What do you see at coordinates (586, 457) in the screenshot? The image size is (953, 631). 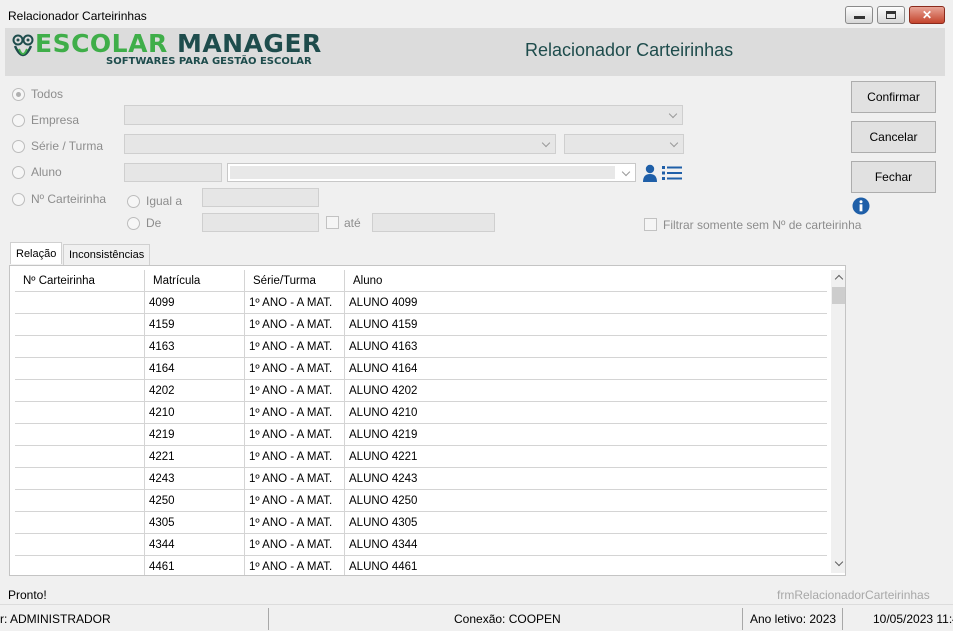 I see `cell-aluno: ALUNO 4221` at bounding box center [586, 457].